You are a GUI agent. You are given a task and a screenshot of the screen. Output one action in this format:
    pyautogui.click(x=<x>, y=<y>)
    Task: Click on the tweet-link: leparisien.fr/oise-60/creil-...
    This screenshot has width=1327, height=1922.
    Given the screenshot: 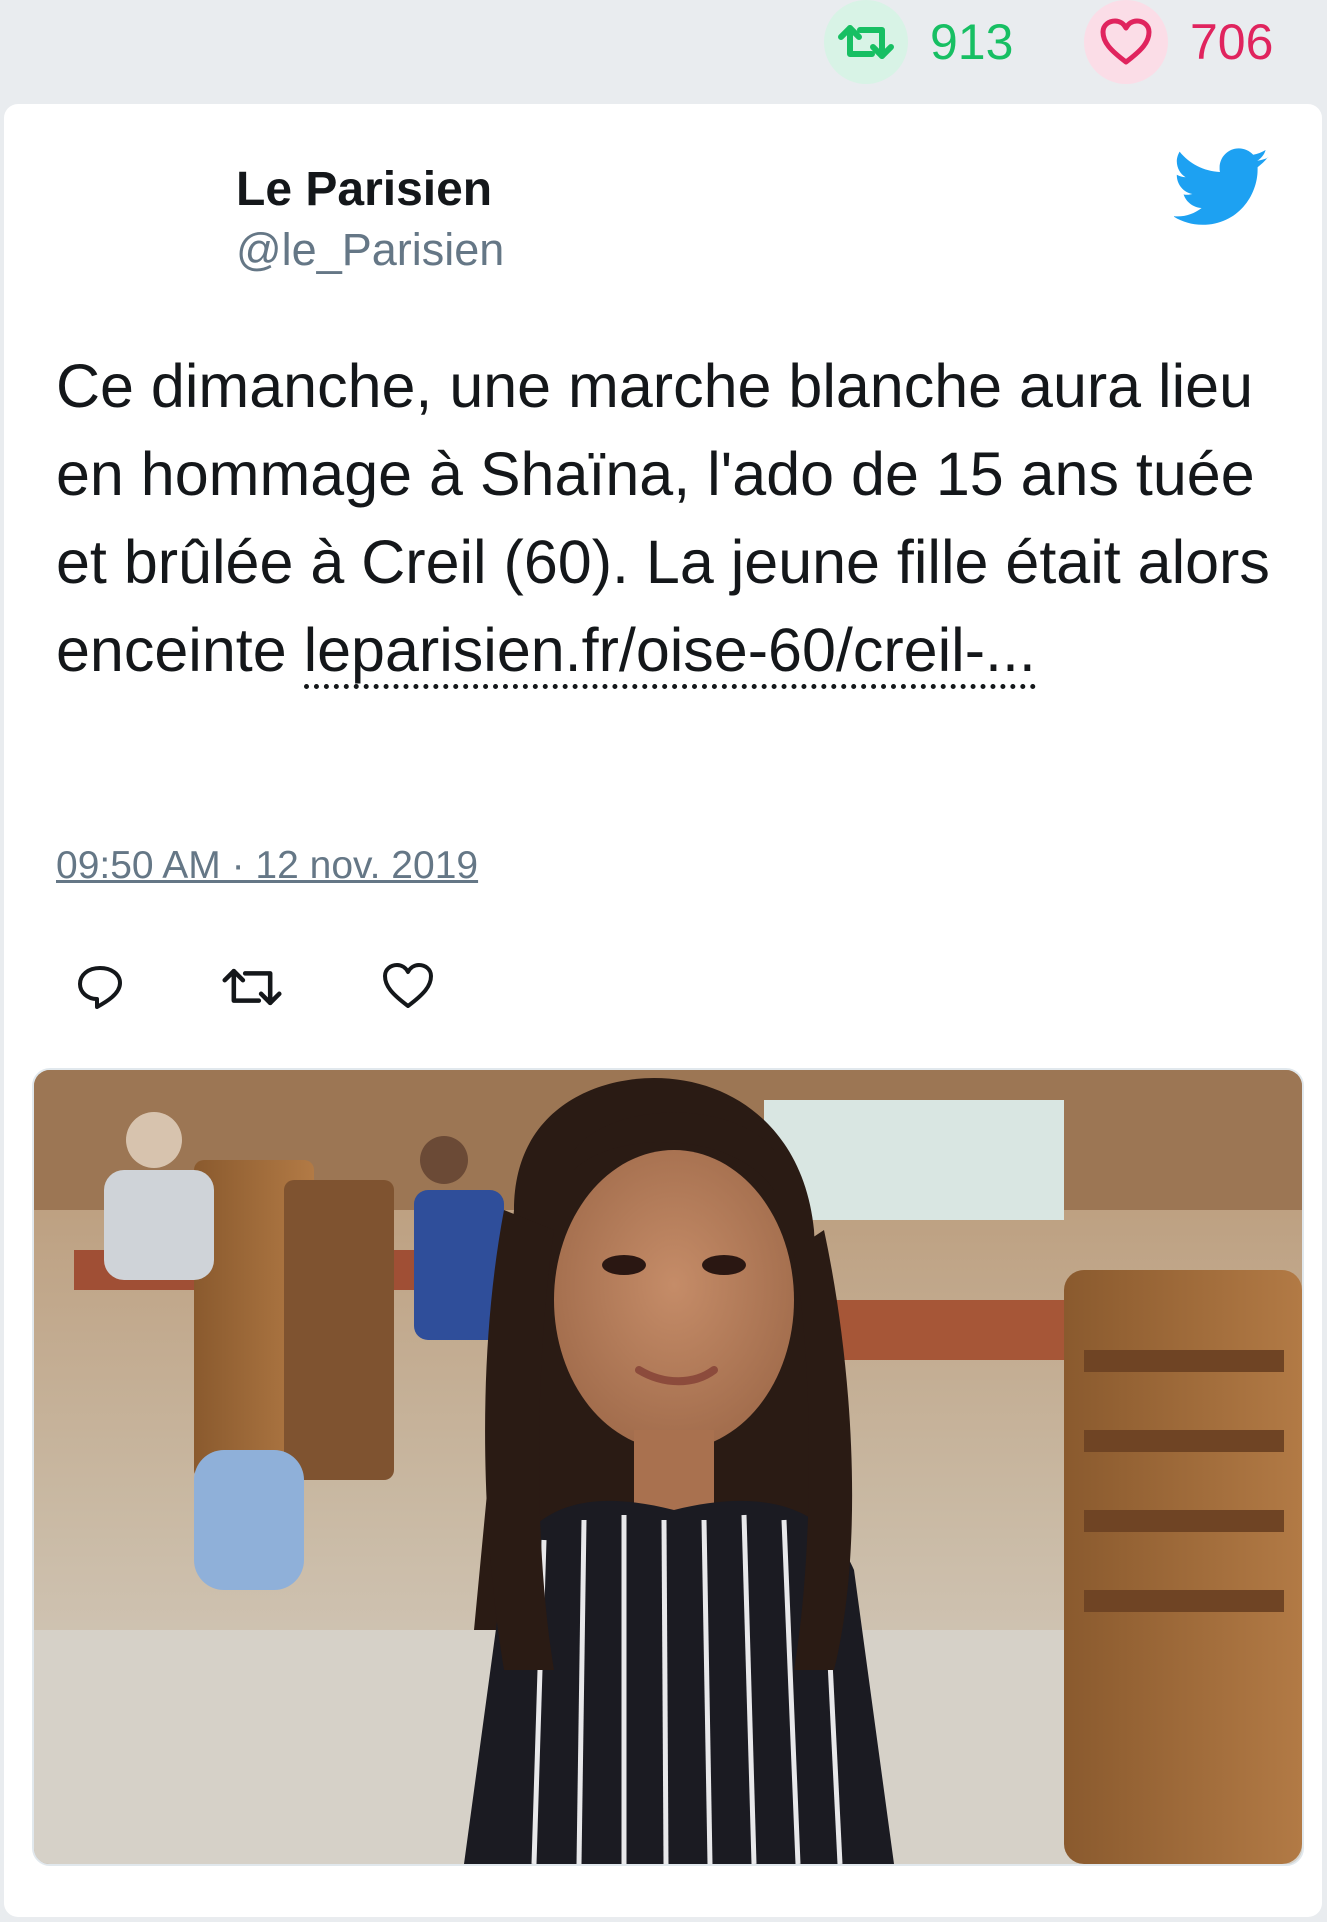 What is the action you would take?
    pyautogui.click(x=669, y=652)
    